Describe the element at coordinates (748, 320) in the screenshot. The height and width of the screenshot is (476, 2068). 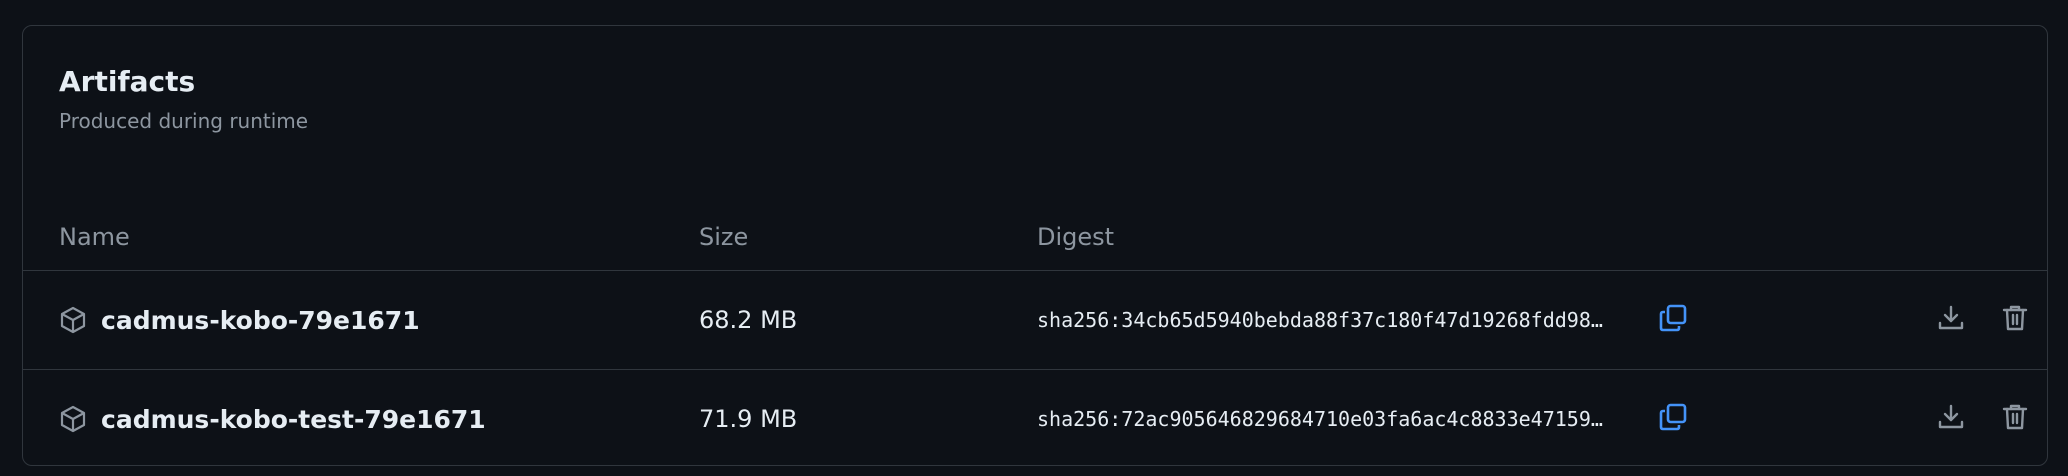
I see `artifact-size: 68.2 MB` at that location.